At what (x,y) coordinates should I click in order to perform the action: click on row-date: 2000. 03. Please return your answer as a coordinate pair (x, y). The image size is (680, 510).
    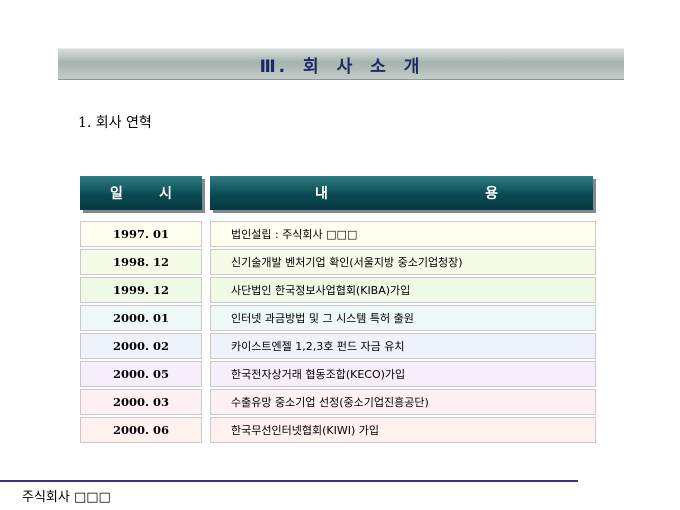
    Looking at the image, I should click on (141, 402).